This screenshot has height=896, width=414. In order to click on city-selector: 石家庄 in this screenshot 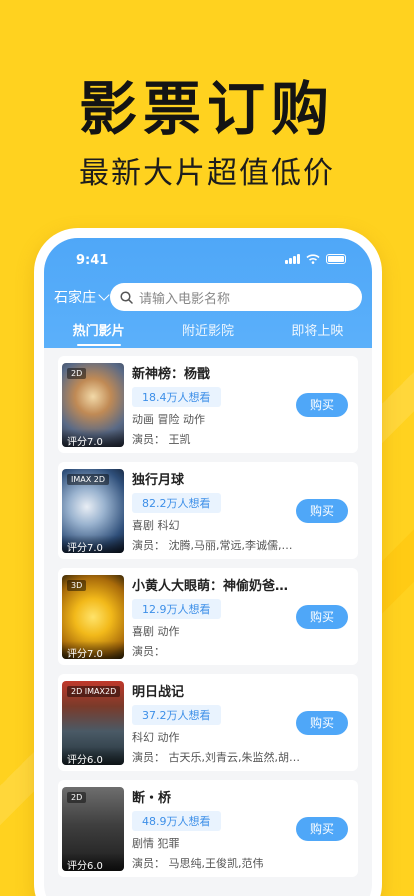, I will do `click(82, 297)`.